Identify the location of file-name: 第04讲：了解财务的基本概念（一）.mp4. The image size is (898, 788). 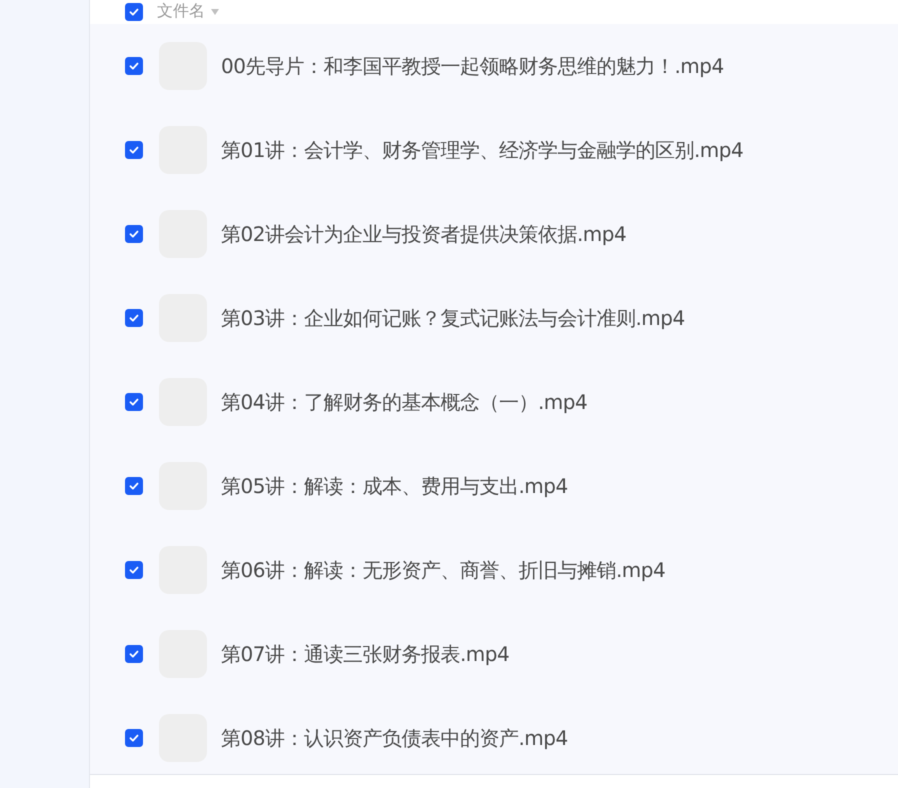
(404, 402).